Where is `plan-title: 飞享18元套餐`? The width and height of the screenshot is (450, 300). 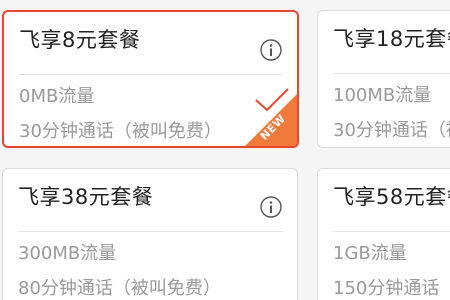 plan-title: 飞享18元套餐 is located at coordinates (391, 39).